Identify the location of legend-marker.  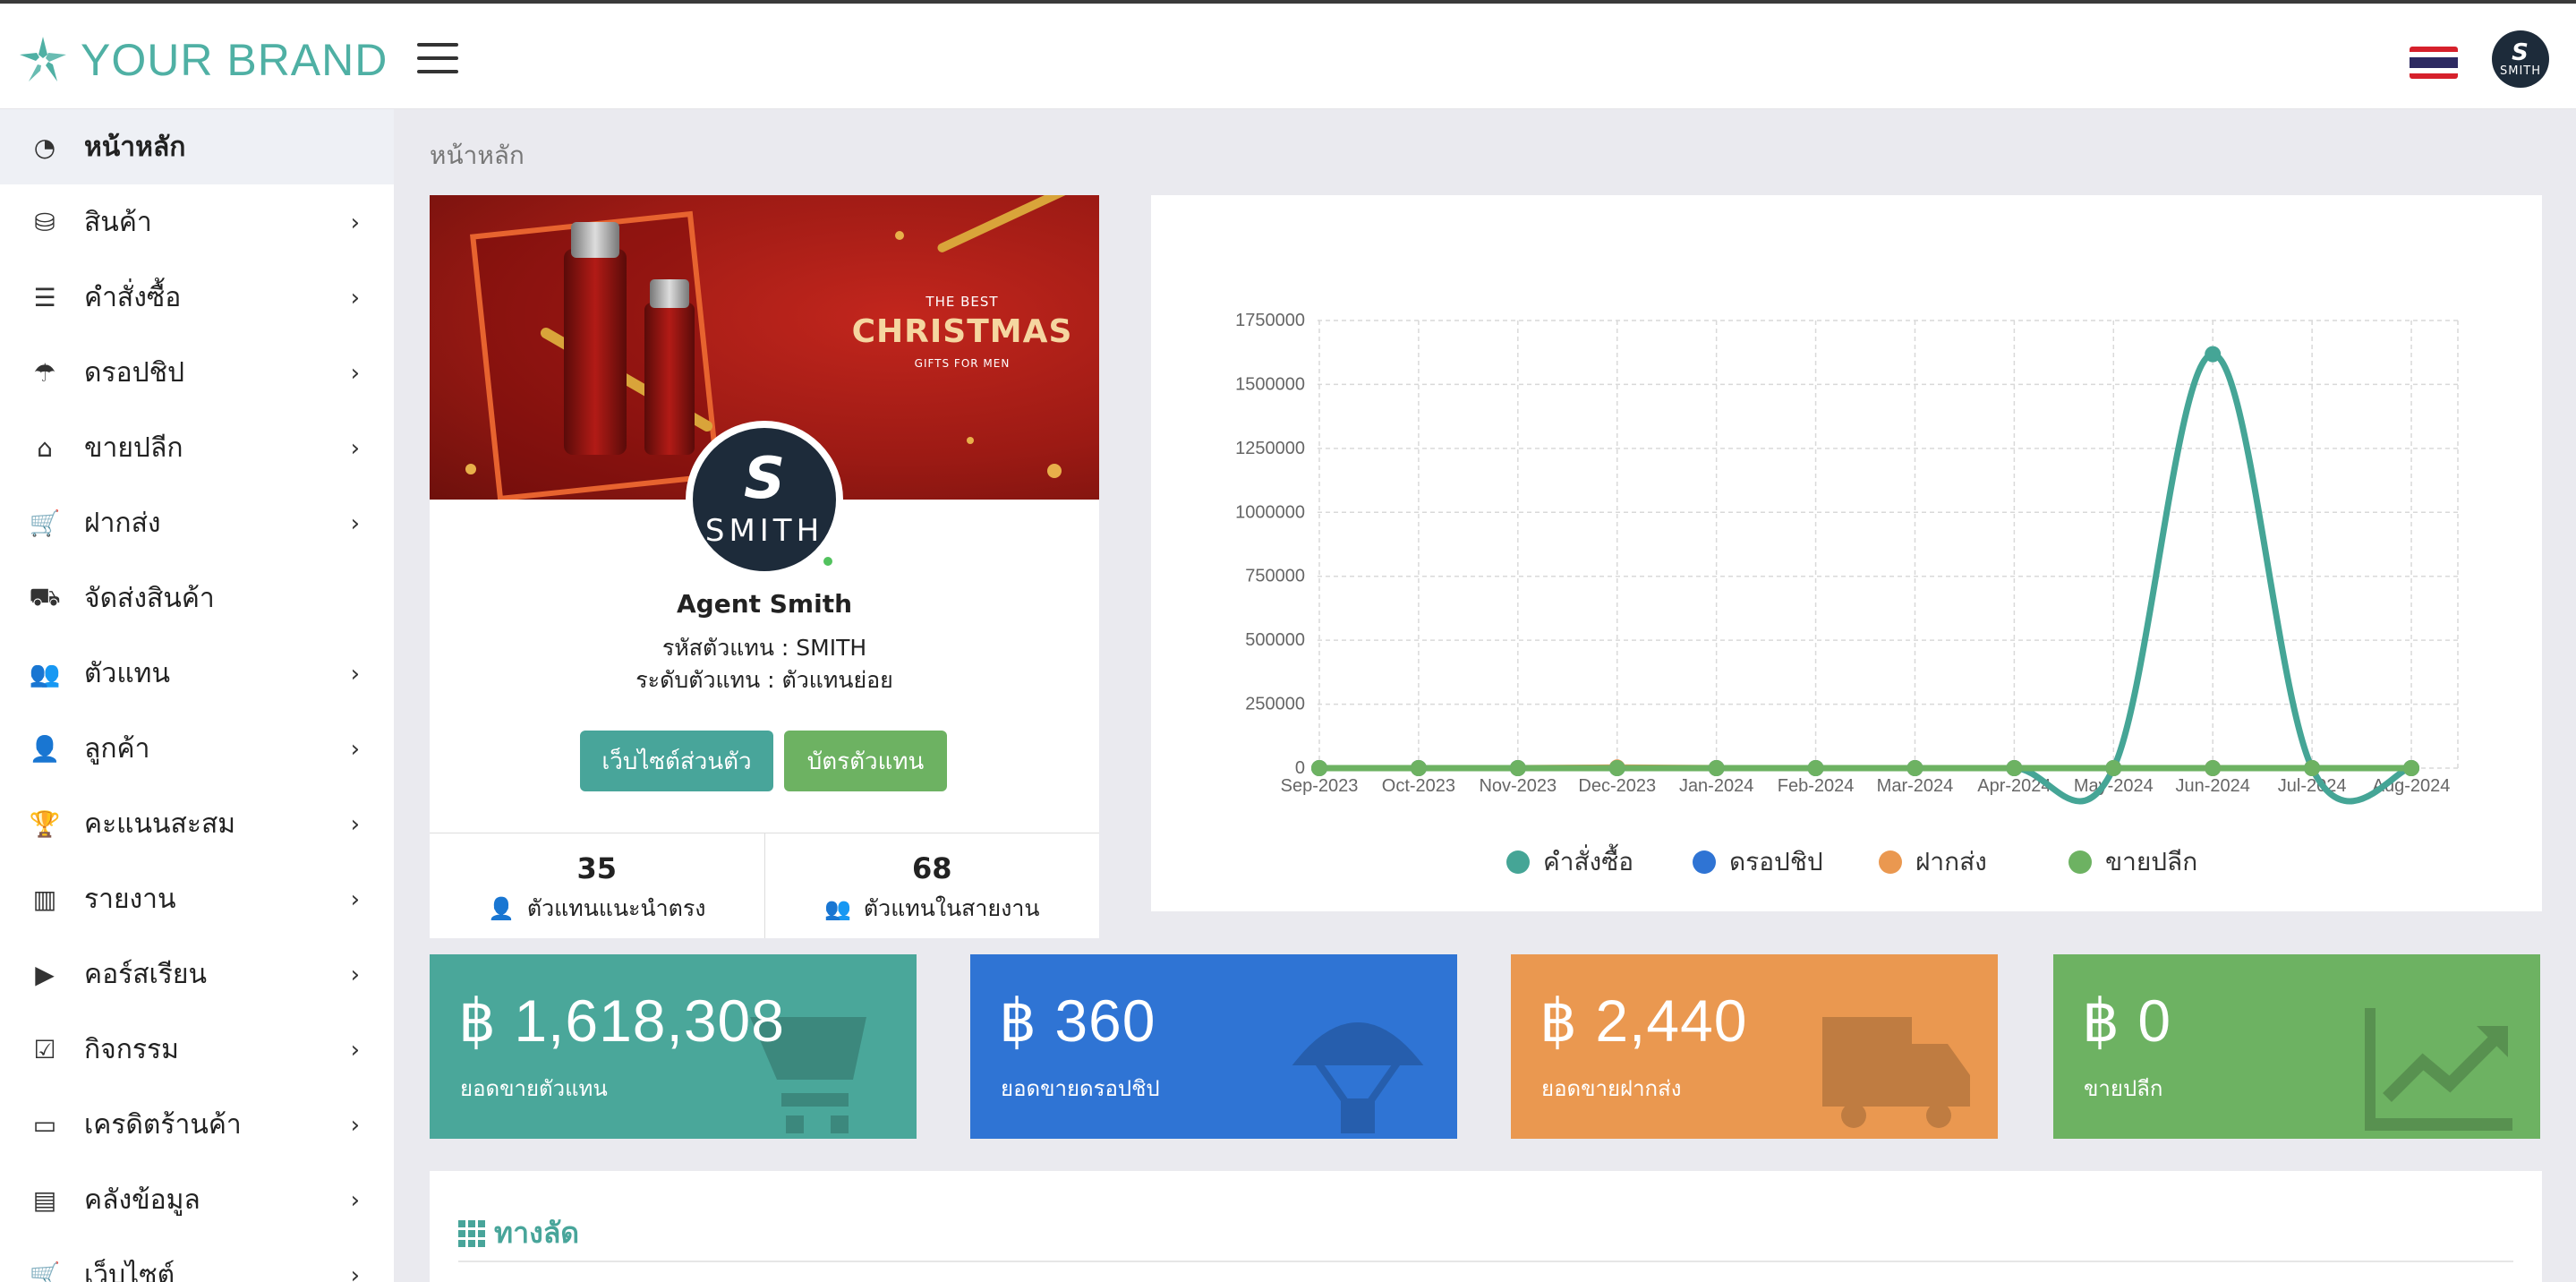
(1704, 862).